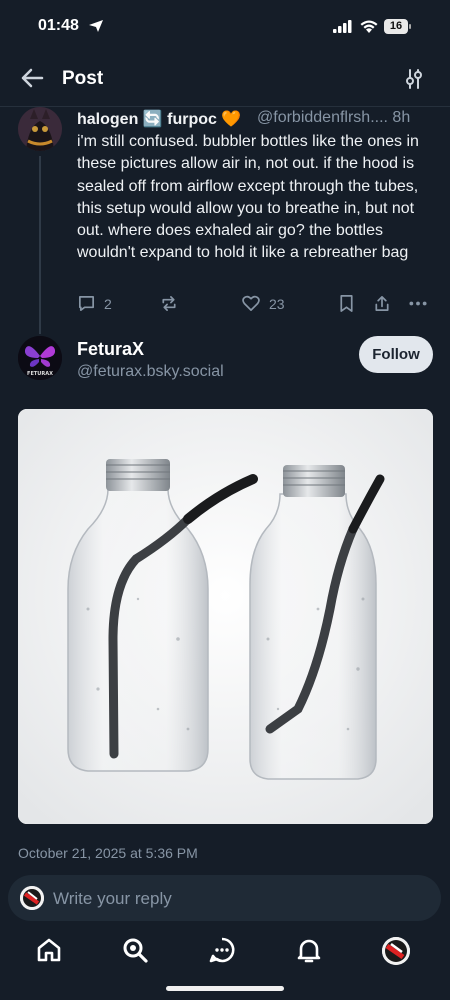 This screenshot has height=1000, width=450. I want to click on share-action, so click(382, 303).